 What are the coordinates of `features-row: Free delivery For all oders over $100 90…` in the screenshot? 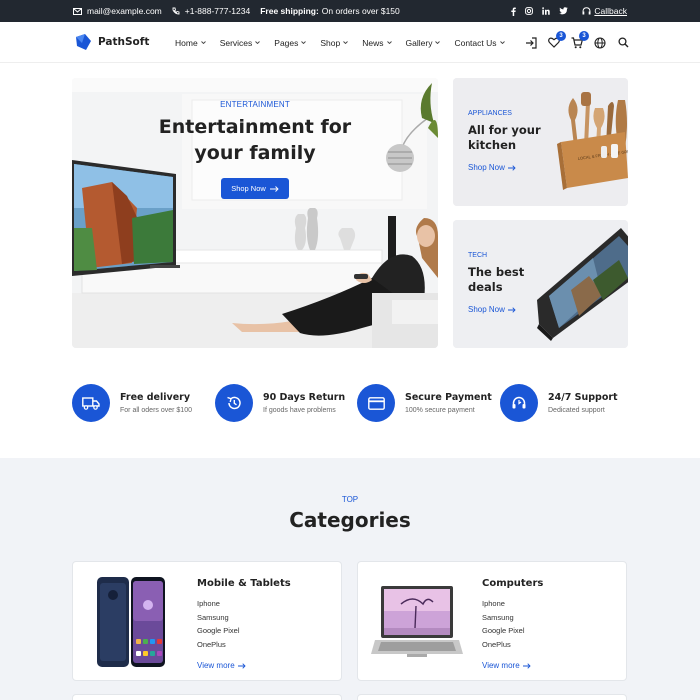 It's located at (352, 403).